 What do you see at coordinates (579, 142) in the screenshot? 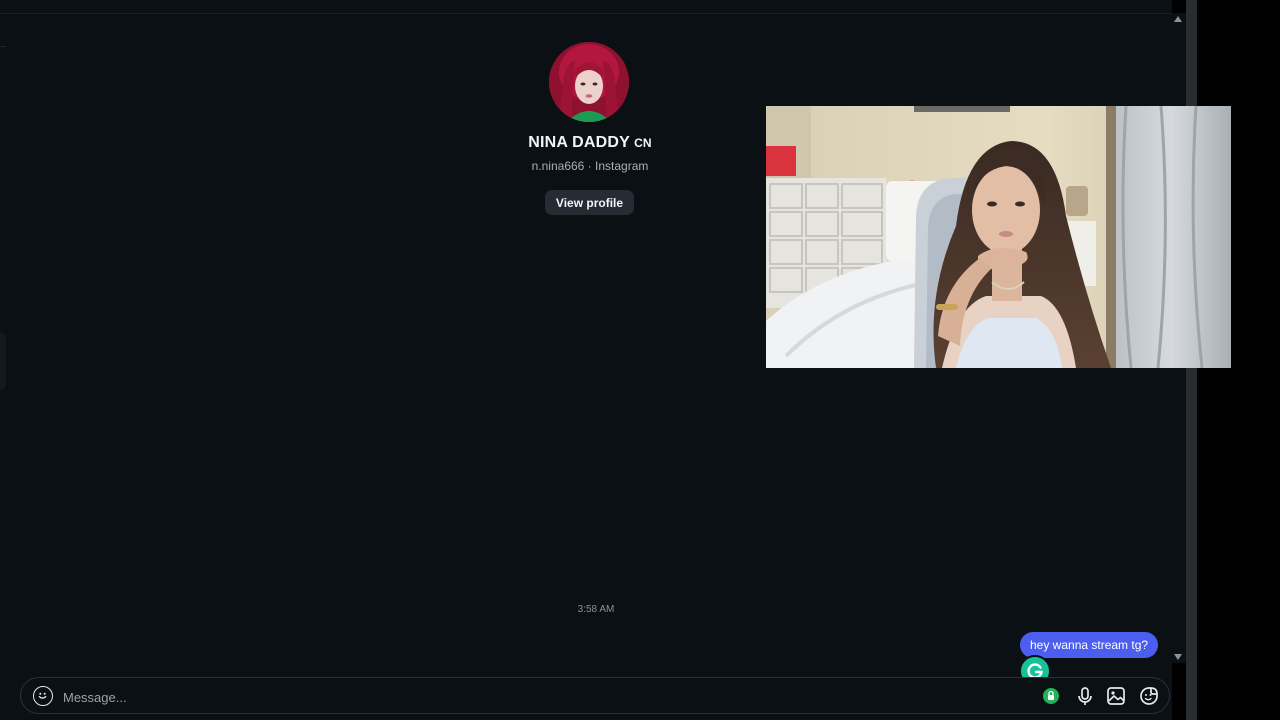
I see `profile-name-text: NINA DADDY` at bounding box center [579, 142].